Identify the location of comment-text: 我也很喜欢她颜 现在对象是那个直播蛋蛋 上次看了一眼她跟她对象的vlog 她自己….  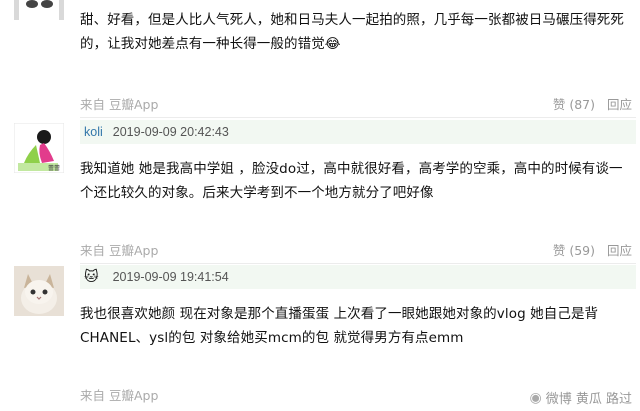
(339, 326).